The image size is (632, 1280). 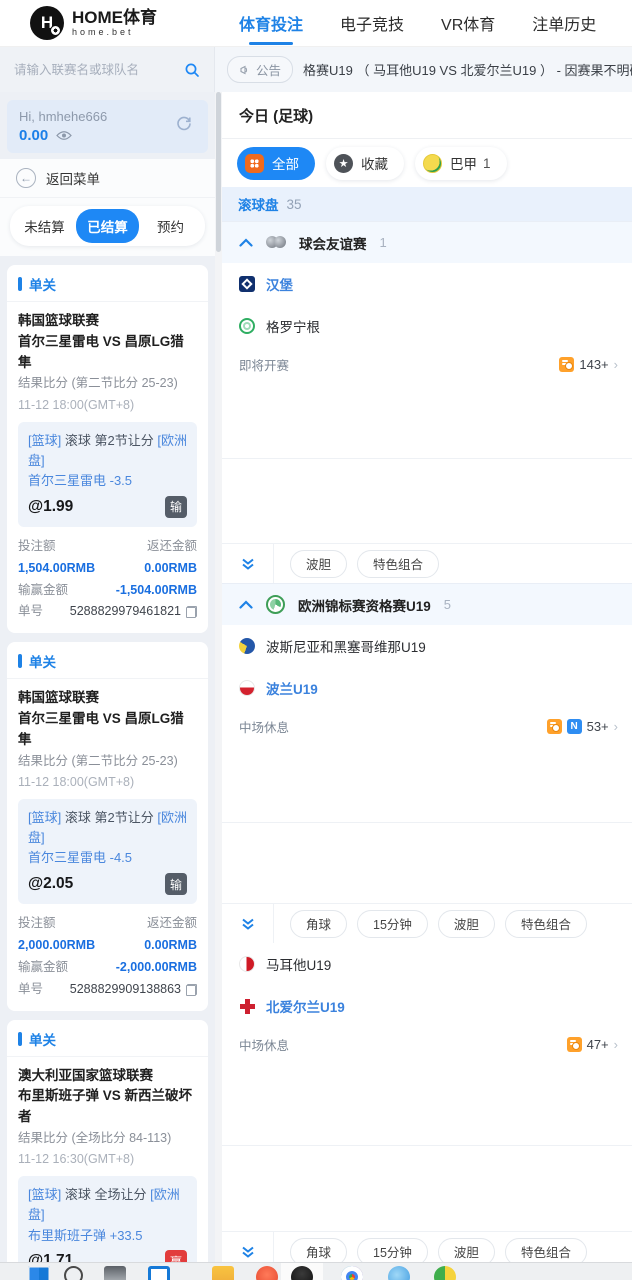 I want to click on nav-item-sports: 体育投注, so click(x=271, y=23).